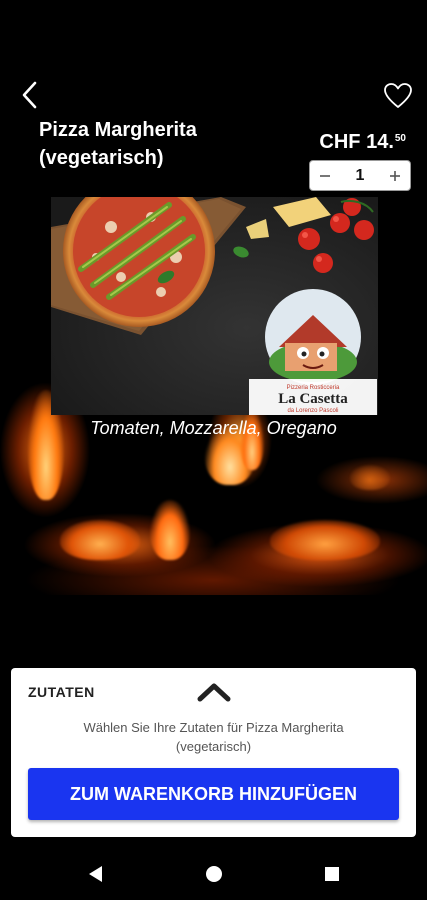 This screenshot has width=427, height=900. Describe the element at coordinates (118, 144) in the screenshot. I see `product-title: Pizza Margherita (vegetarisch)` at that location.